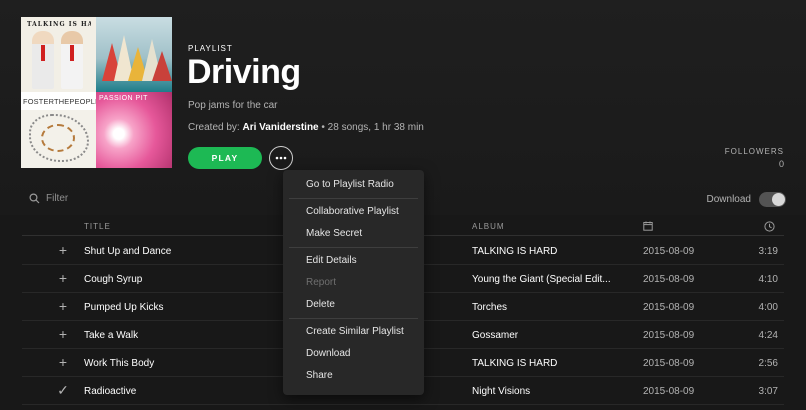  What do you see at coordinates (353, 185) in the screenshot?
I see `menu-item-playlist-radio: Go to Playlist Radio` at bounding box center [353, 185].